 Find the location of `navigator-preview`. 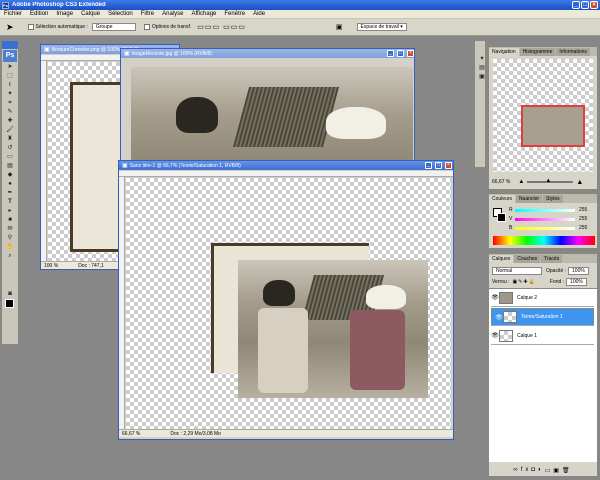

navigator-preview is located at coordinates (543, 115).